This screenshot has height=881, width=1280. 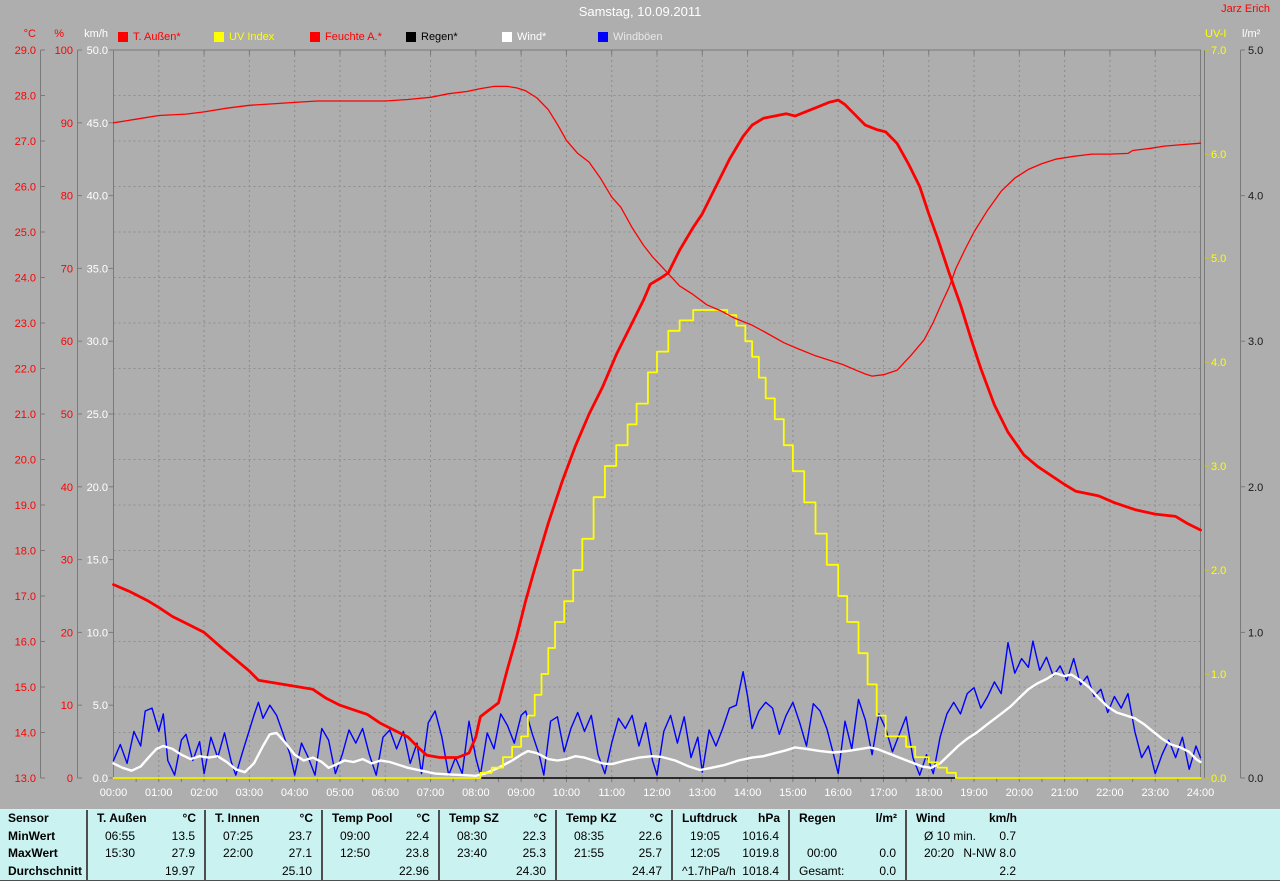 I want to click on max-value: 25.3, so click(x=534, y=853).